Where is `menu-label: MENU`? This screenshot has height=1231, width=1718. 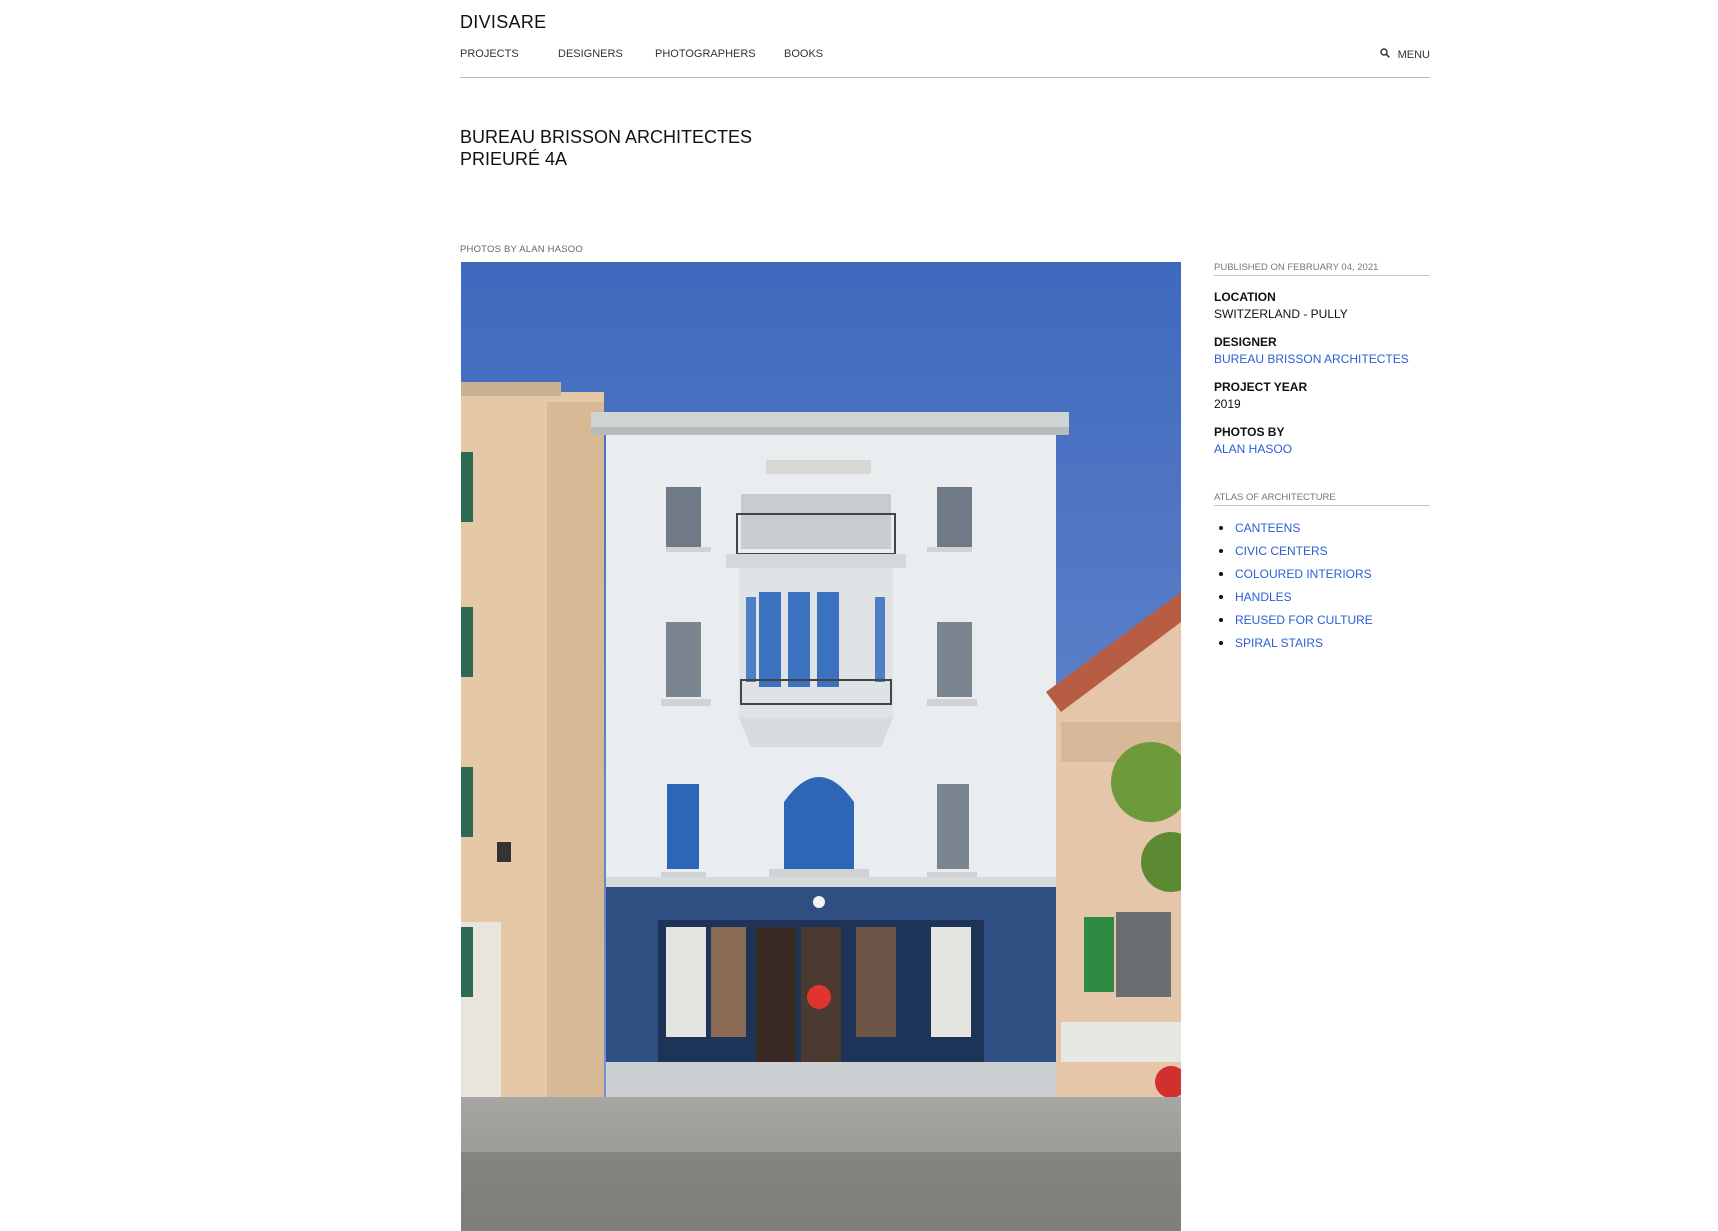
menu-label: MENU is located at coordinates (1414, 55).